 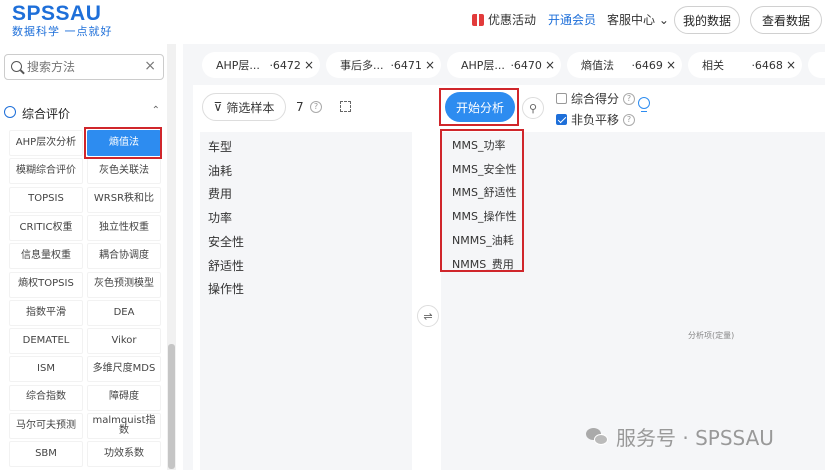 I want to click on analysis-zone-label: 分析项(定量), so click(x=711, y=335).